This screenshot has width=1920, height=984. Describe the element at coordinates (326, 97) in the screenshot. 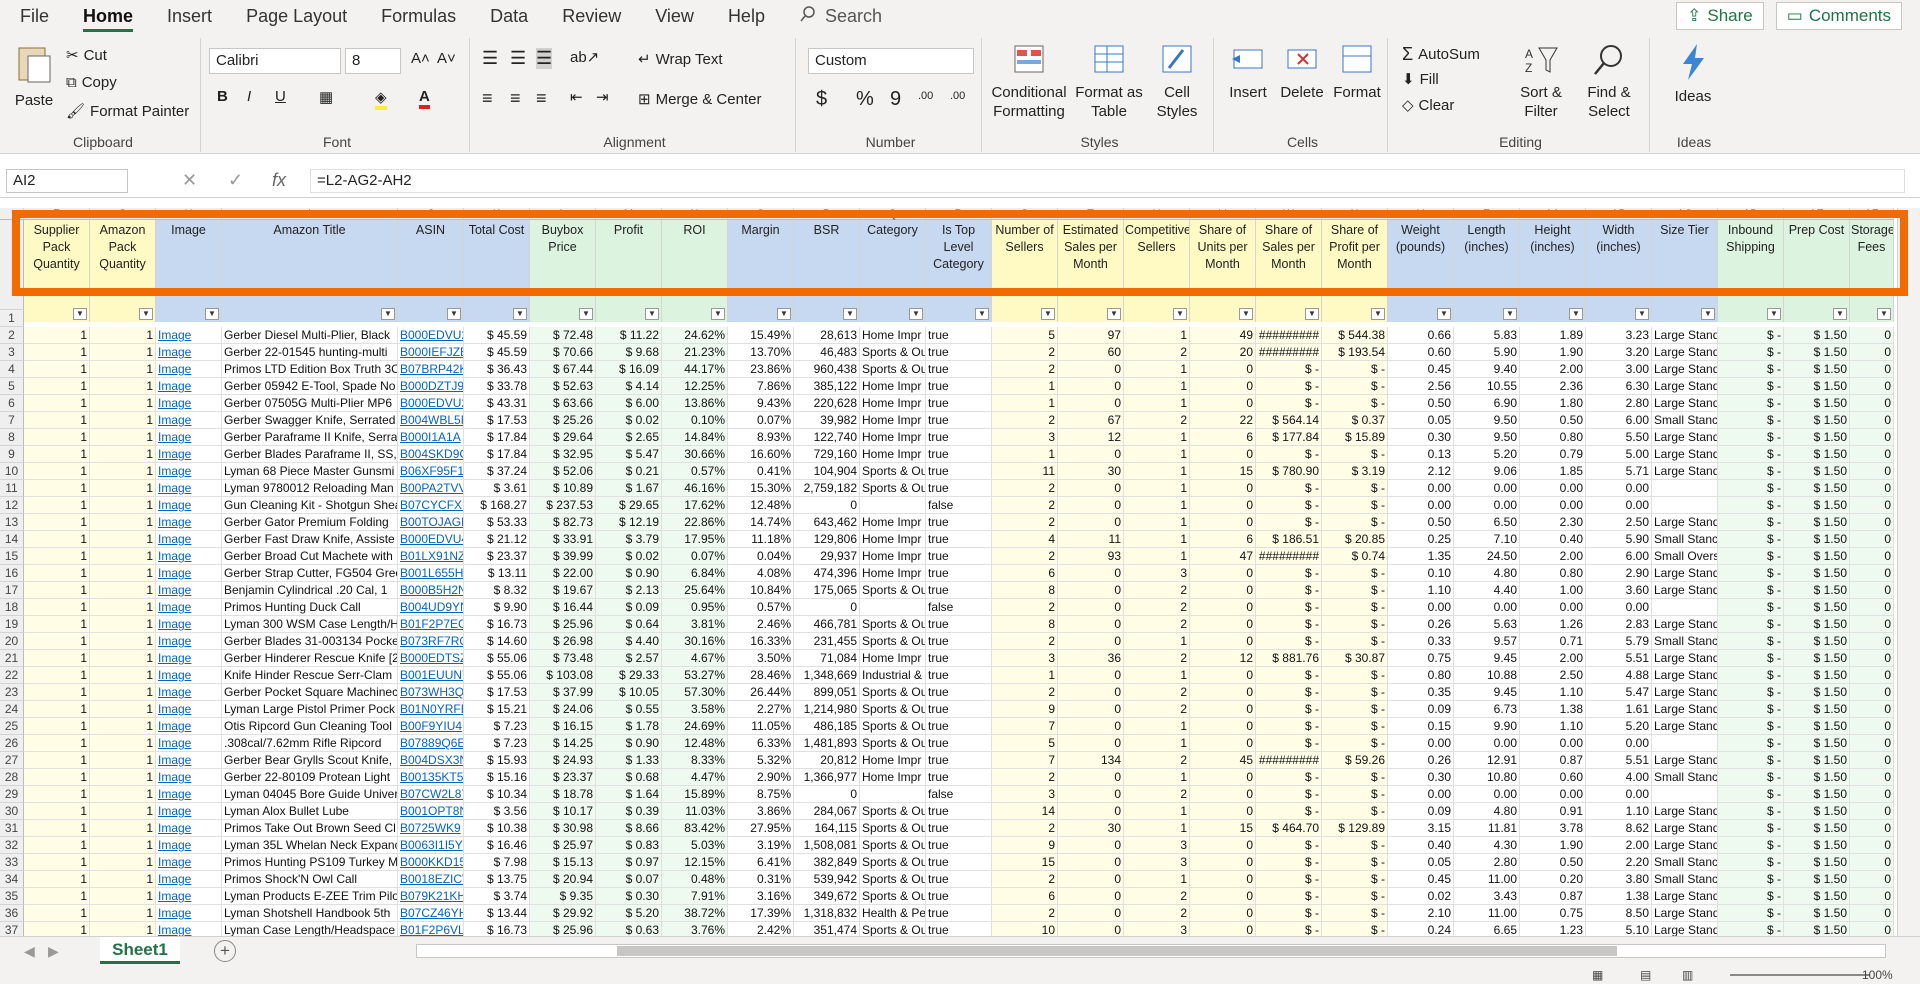

I see `borders-icon: ▦` at that location.